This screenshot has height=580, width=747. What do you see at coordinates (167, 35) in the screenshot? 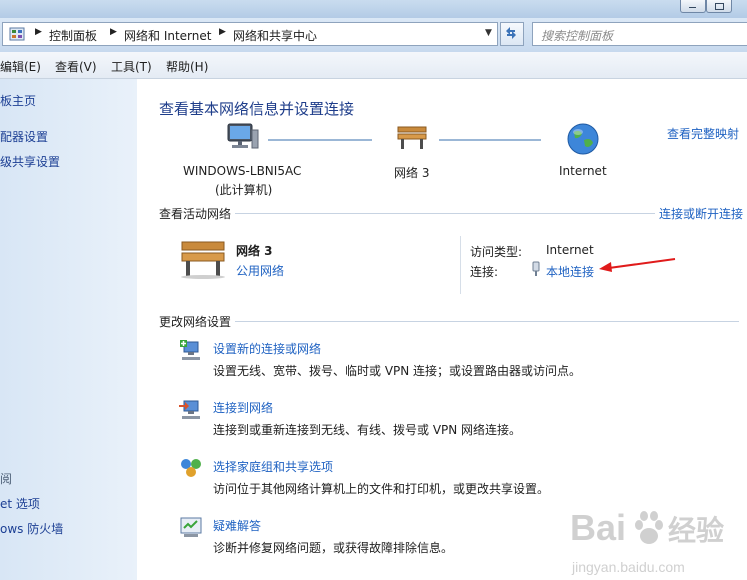
I see `crumb-network-internet: 网络和 Internet` at bounding box center [167, 35].